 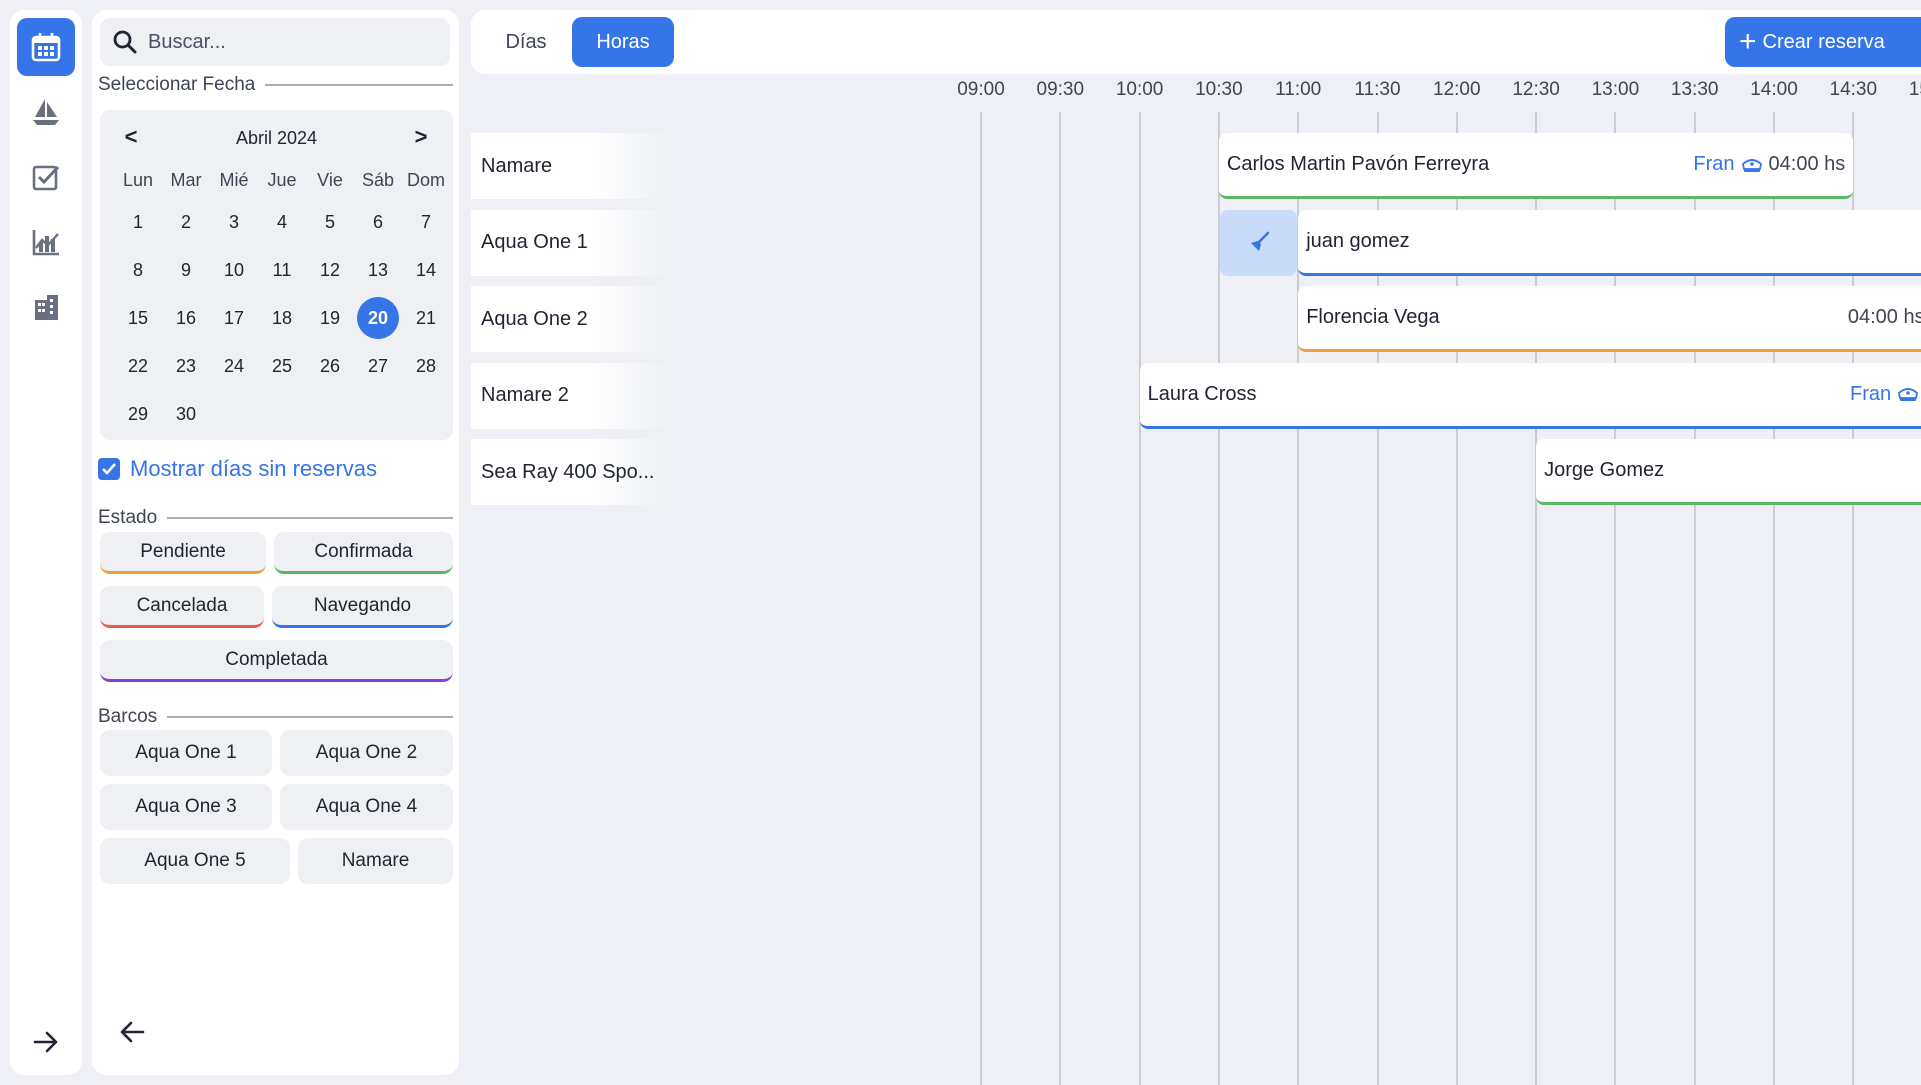 What do you see at coordinates (1536, 166) in the screenshot?
I see `booking-block: Carlos Martin Pavón Ferreyra Fran 04:00 hs` at bounding box center [1536, 166].